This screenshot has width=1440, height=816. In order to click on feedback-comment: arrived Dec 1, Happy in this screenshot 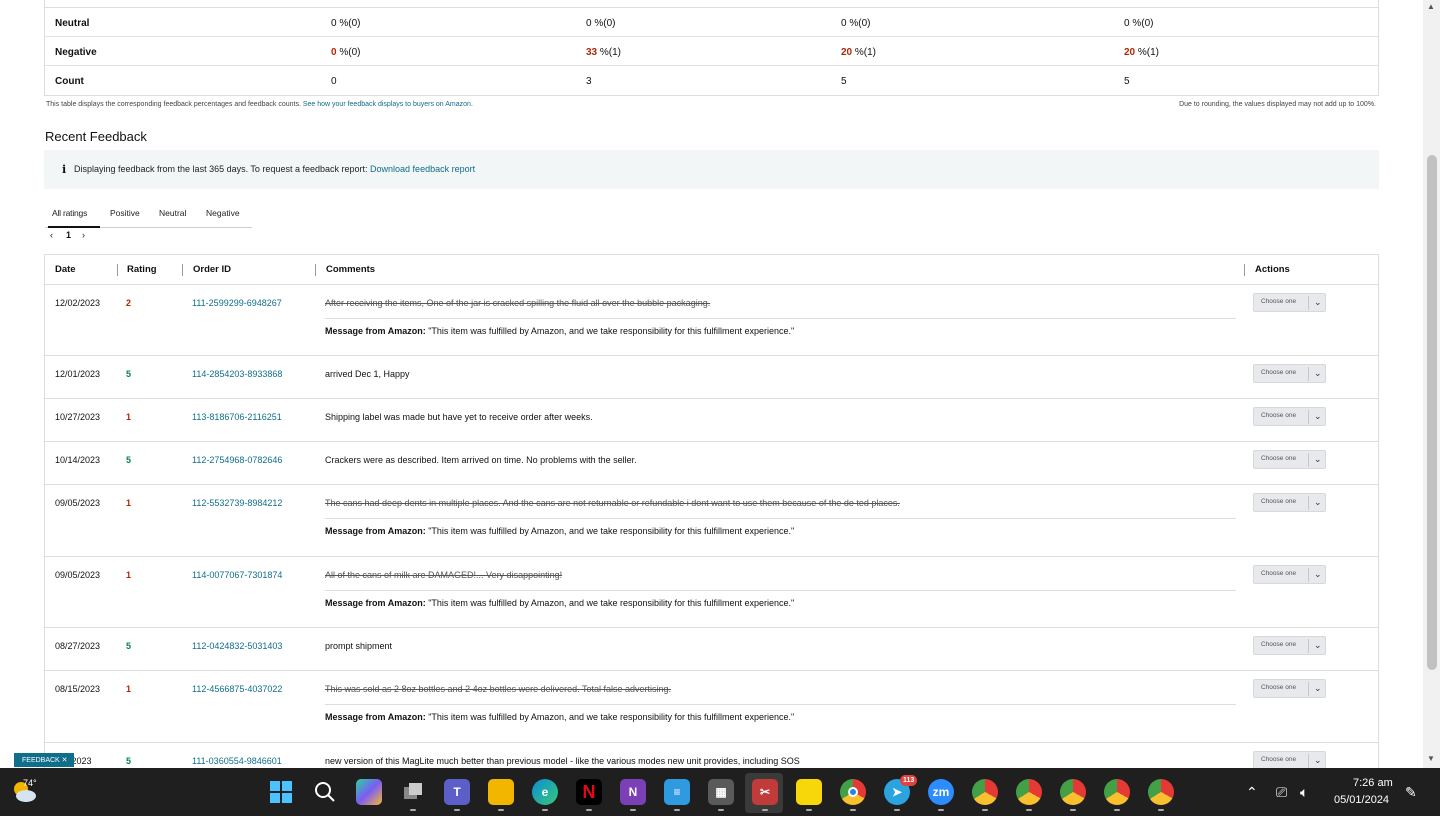, I will do `click(367, 374)`.